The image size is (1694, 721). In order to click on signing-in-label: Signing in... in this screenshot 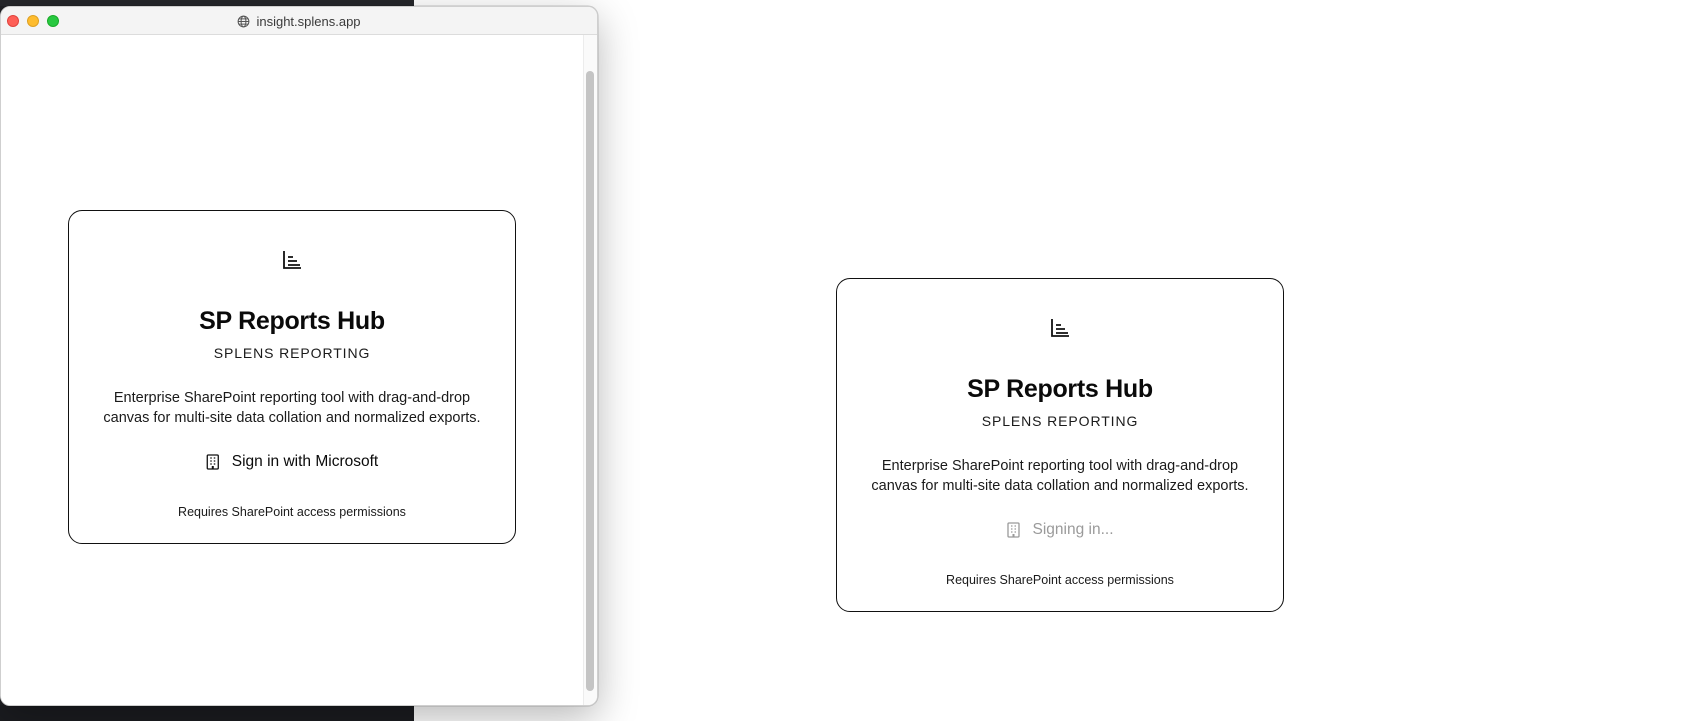, I will do `click(1073, 529)`.